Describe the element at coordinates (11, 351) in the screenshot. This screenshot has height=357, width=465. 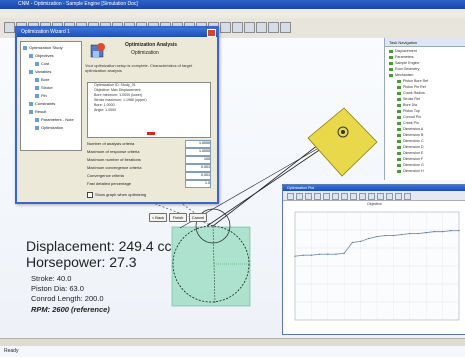
I see `status-text: Ready` at that location.